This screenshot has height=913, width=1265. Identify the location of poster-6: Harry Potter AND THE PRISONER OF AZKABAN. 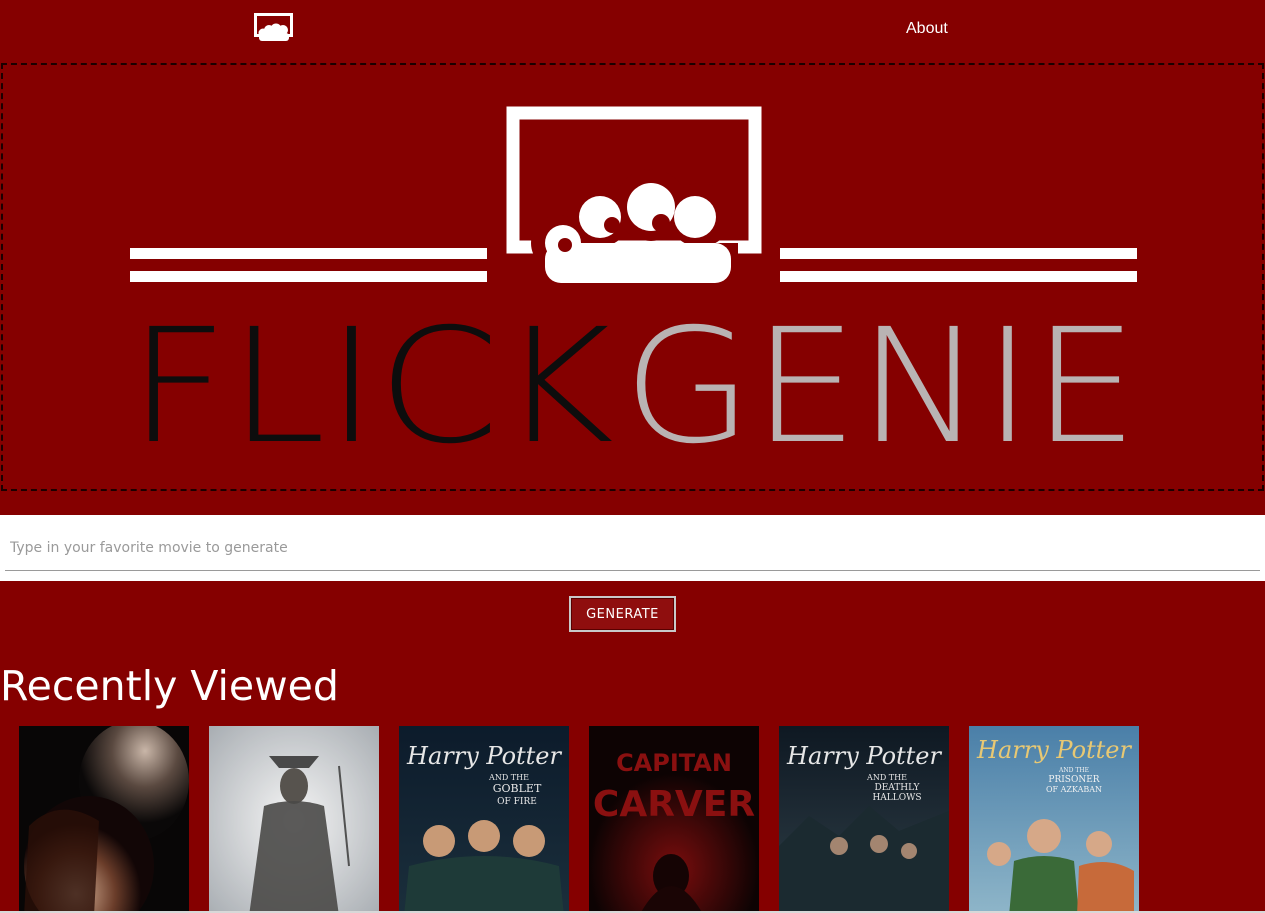
(1054, 819).